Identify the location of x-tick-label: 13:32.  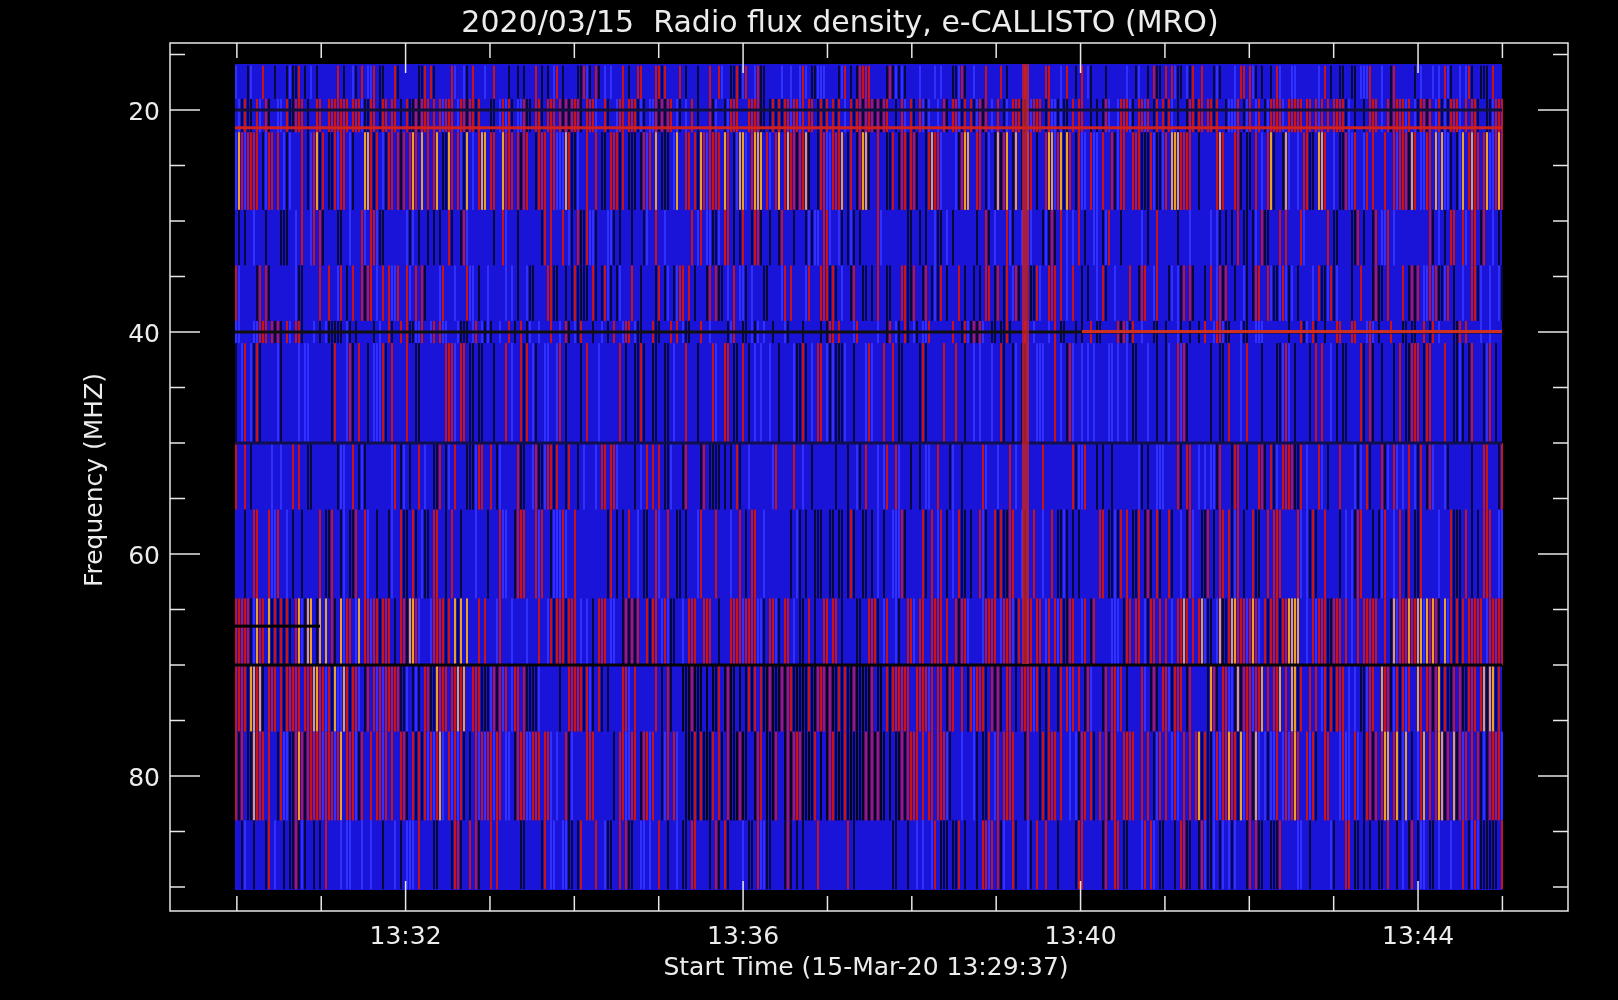
(405, 935).